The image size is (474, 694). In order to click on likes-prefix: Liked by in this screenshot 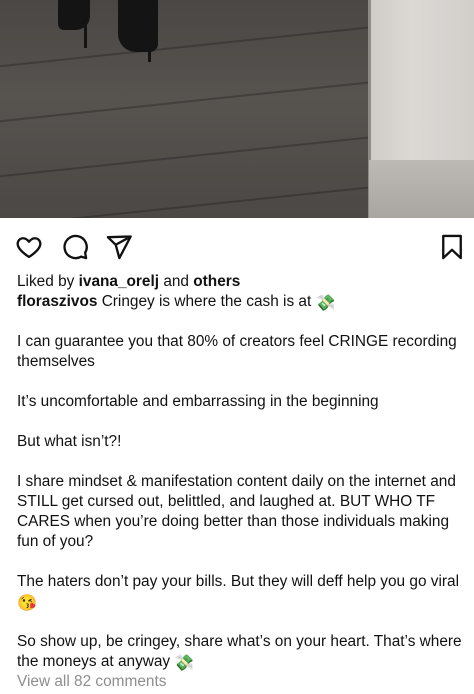, I will do `click(46, 281)`.